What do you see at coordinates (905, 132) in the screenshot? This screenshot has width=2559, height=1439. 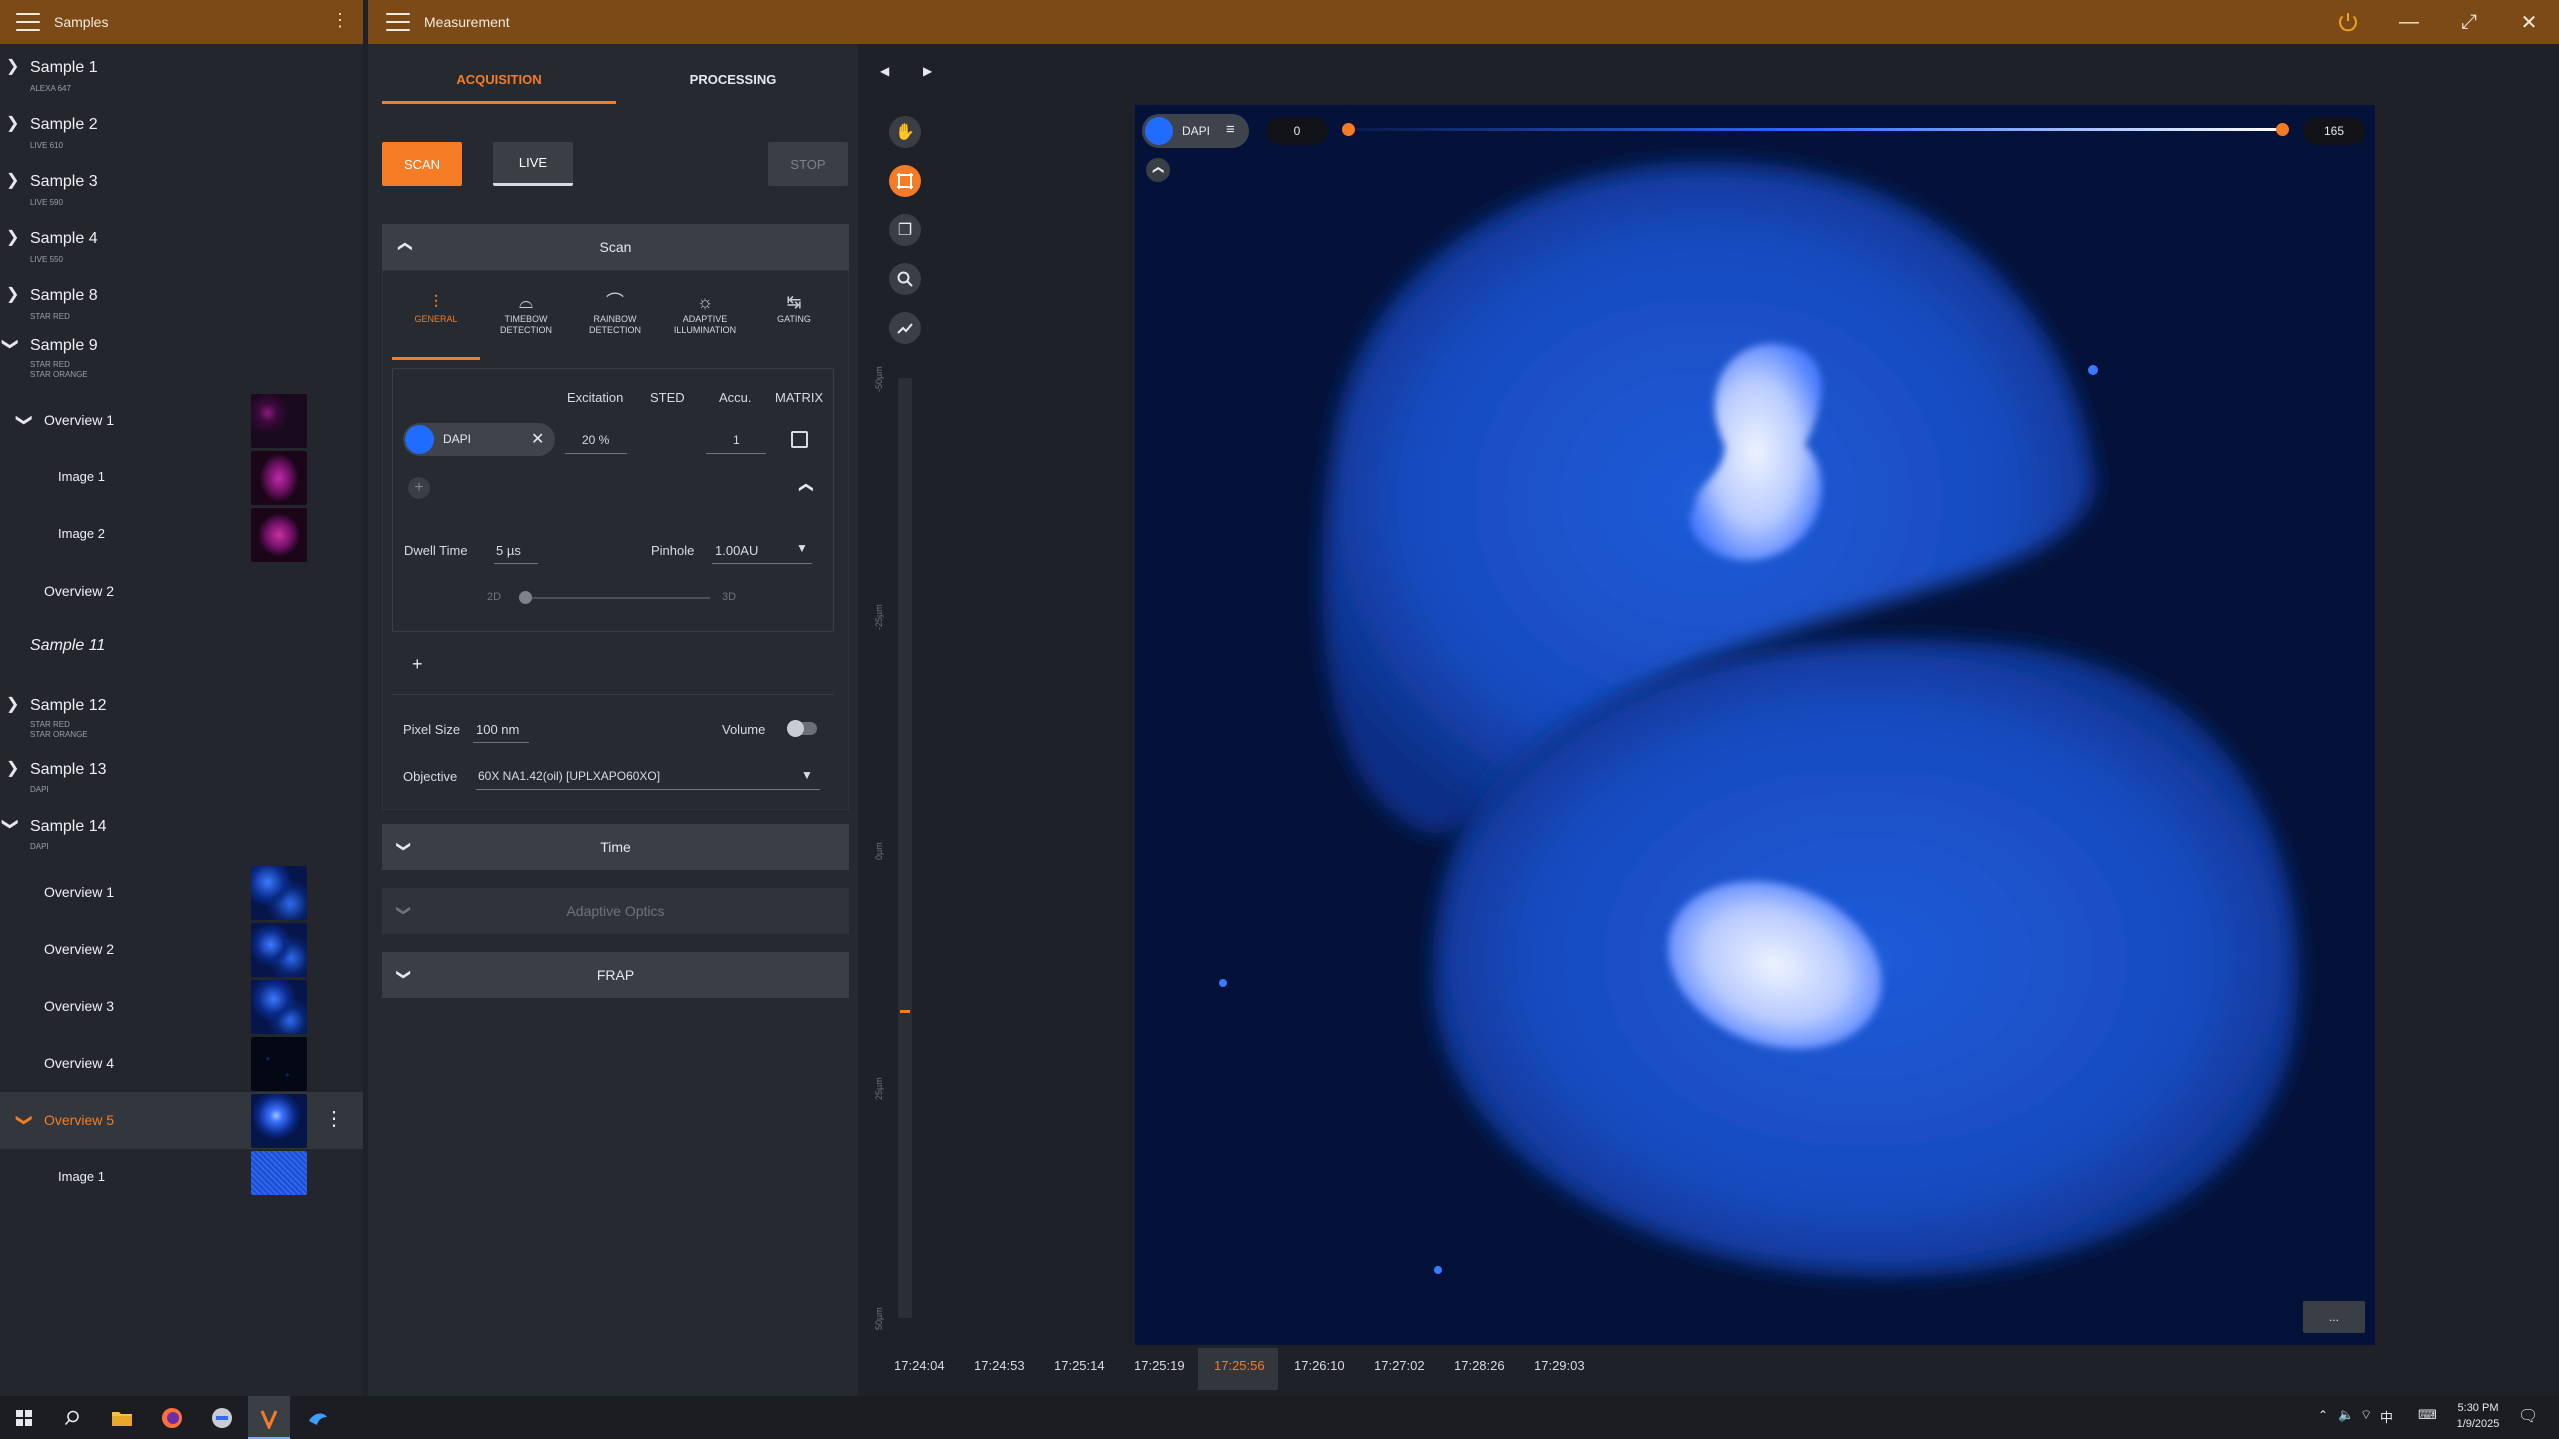 I see `pan-hand-icon: ✋` at bounding box center [905, 132].